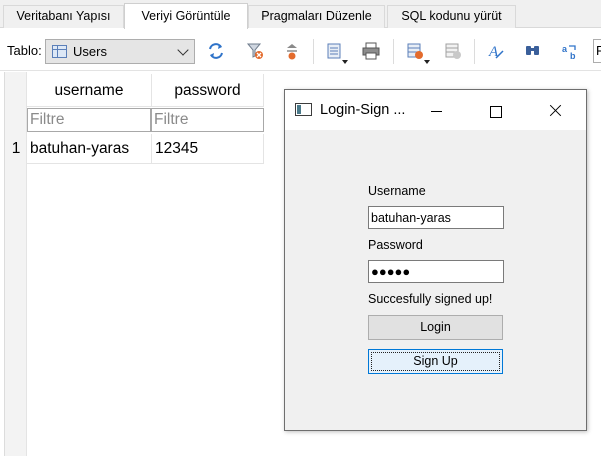 This screenshot has height=456, width=601. Describe the element at coordinates (397, 191) in the screenshot. I see `username-label: Username` at that location.